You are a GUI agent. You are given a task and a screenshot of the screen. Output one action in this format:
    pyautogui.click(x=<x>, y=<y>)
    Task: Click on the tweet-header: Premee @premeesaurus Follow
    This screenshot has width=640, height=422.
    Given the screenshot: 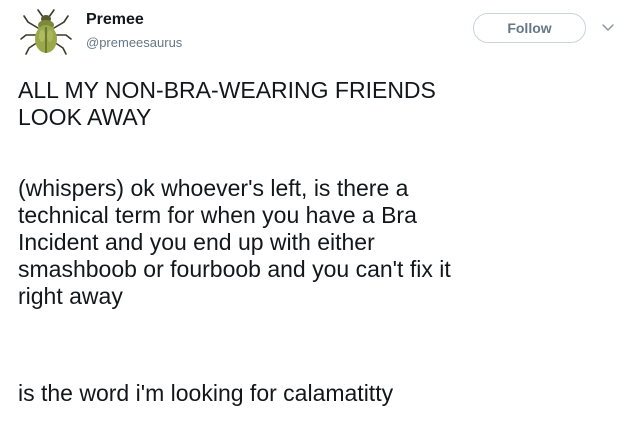 What is the action you would take?
    pyautogui.click(x=320, y=33)
    